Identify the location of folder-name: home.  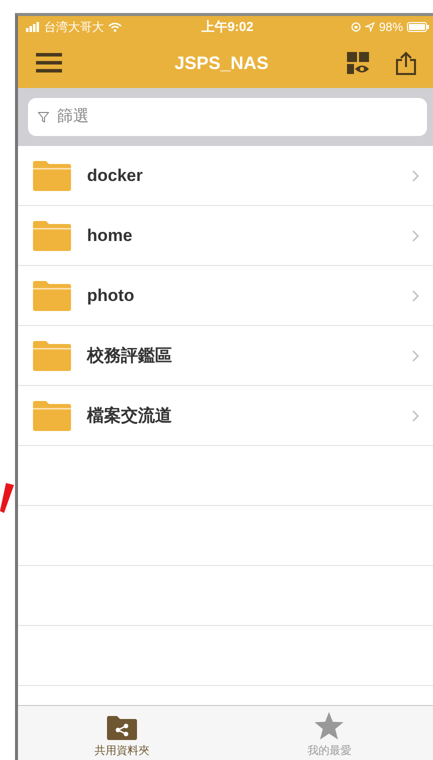
(110, 236).